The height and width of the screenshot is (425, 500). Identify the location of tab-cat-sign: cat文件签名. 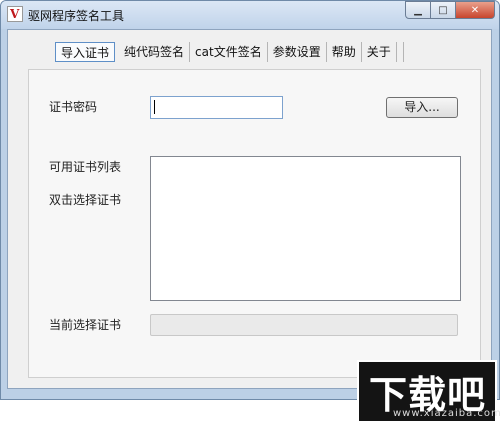
(229, 52).